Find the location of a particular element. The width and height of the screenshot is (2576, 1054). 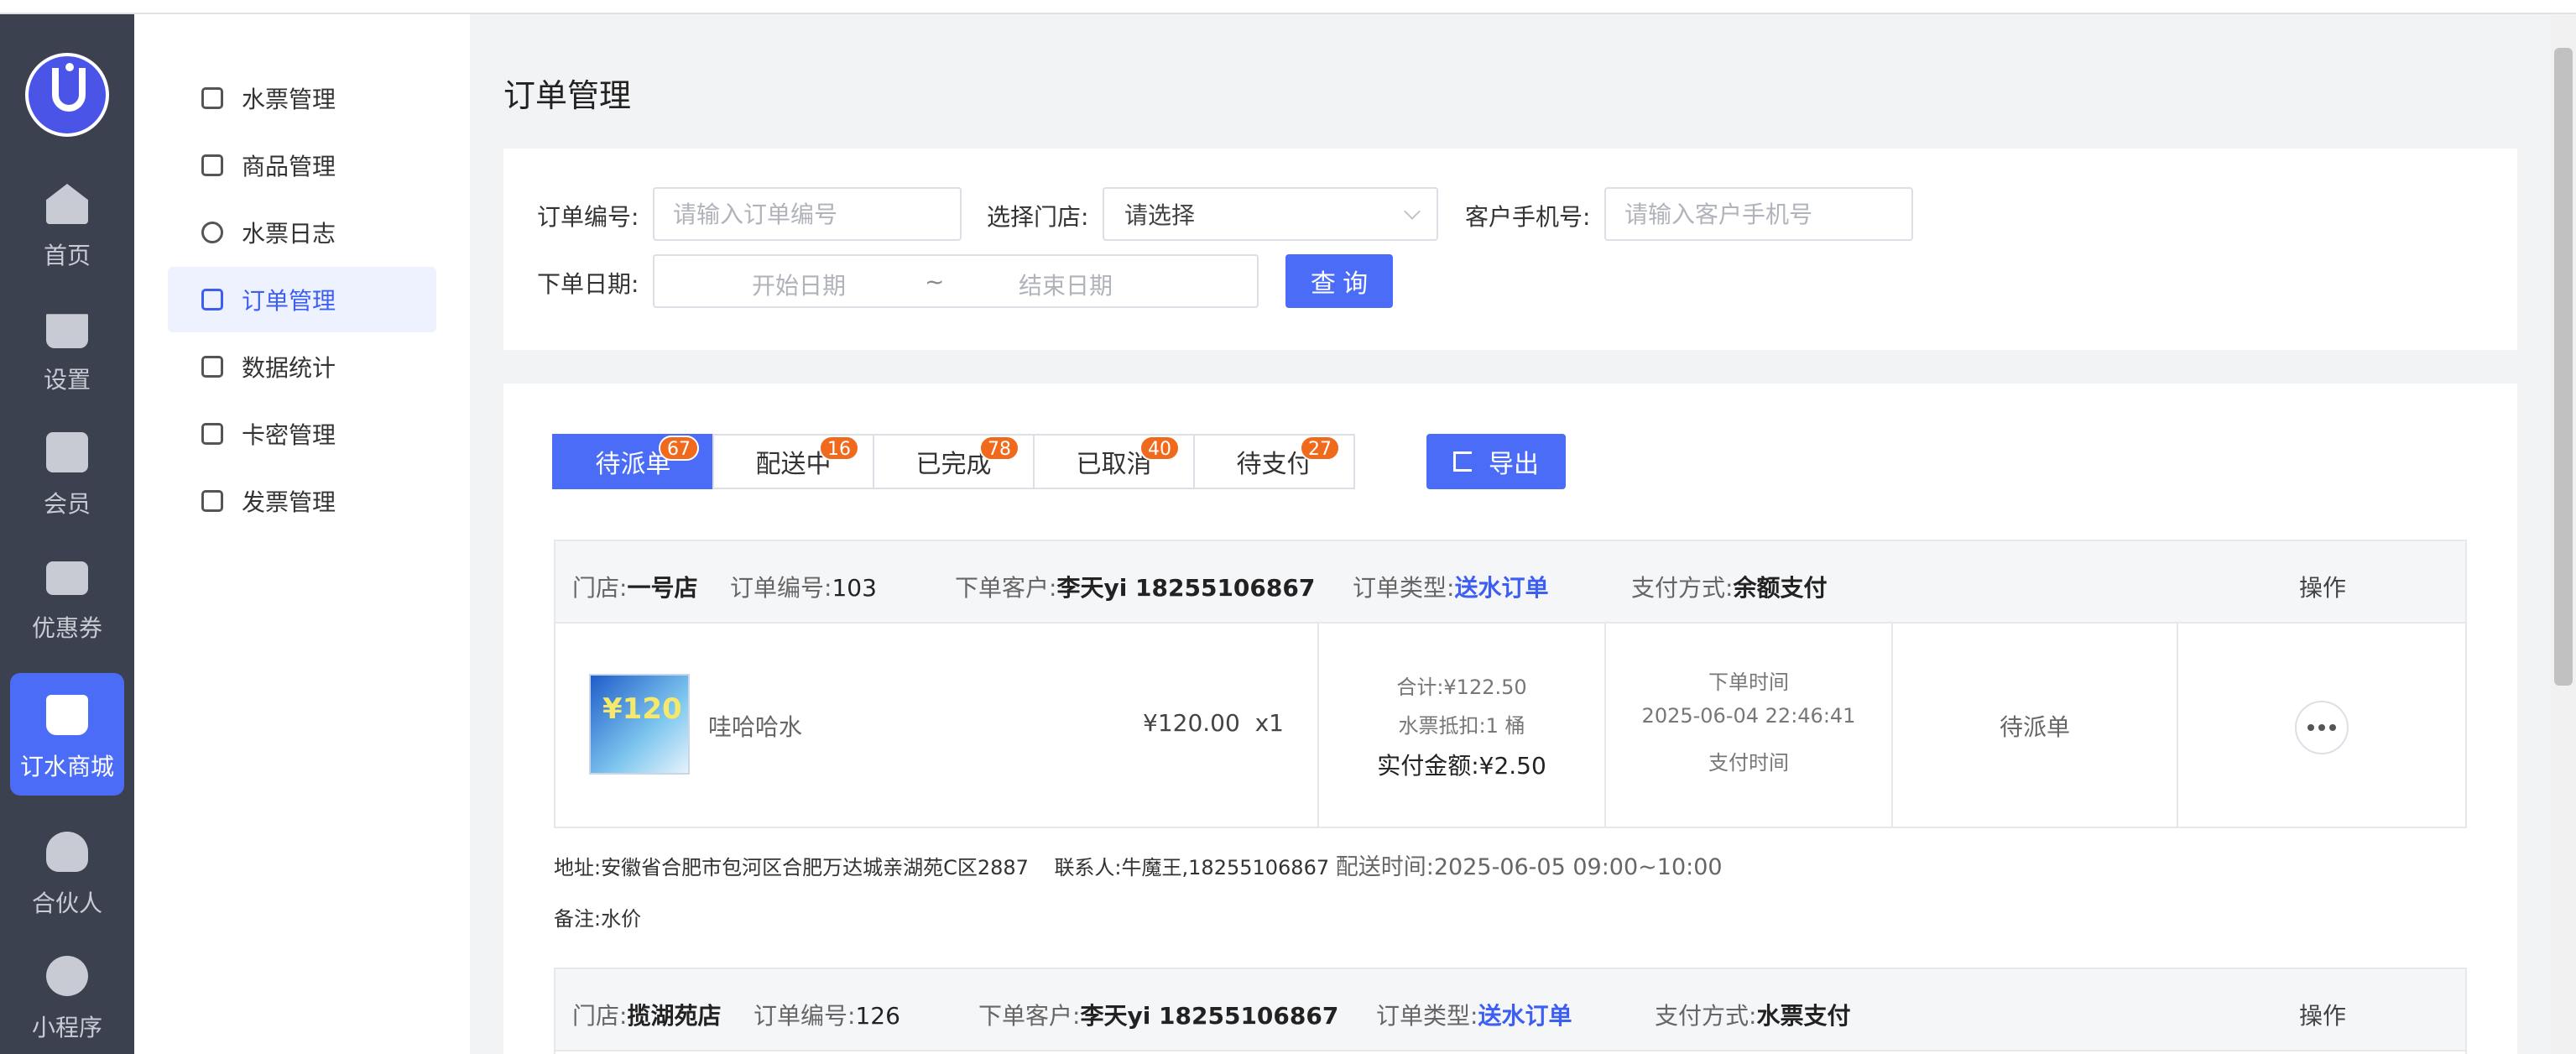

rail-item-label: 合伙人 is located at coordinates (66, 903).